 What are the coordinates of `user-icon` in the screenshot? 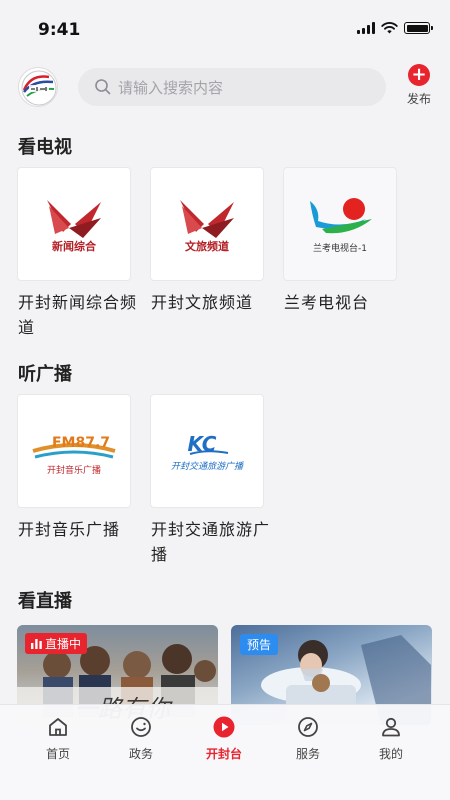 It's located at (391, 727).